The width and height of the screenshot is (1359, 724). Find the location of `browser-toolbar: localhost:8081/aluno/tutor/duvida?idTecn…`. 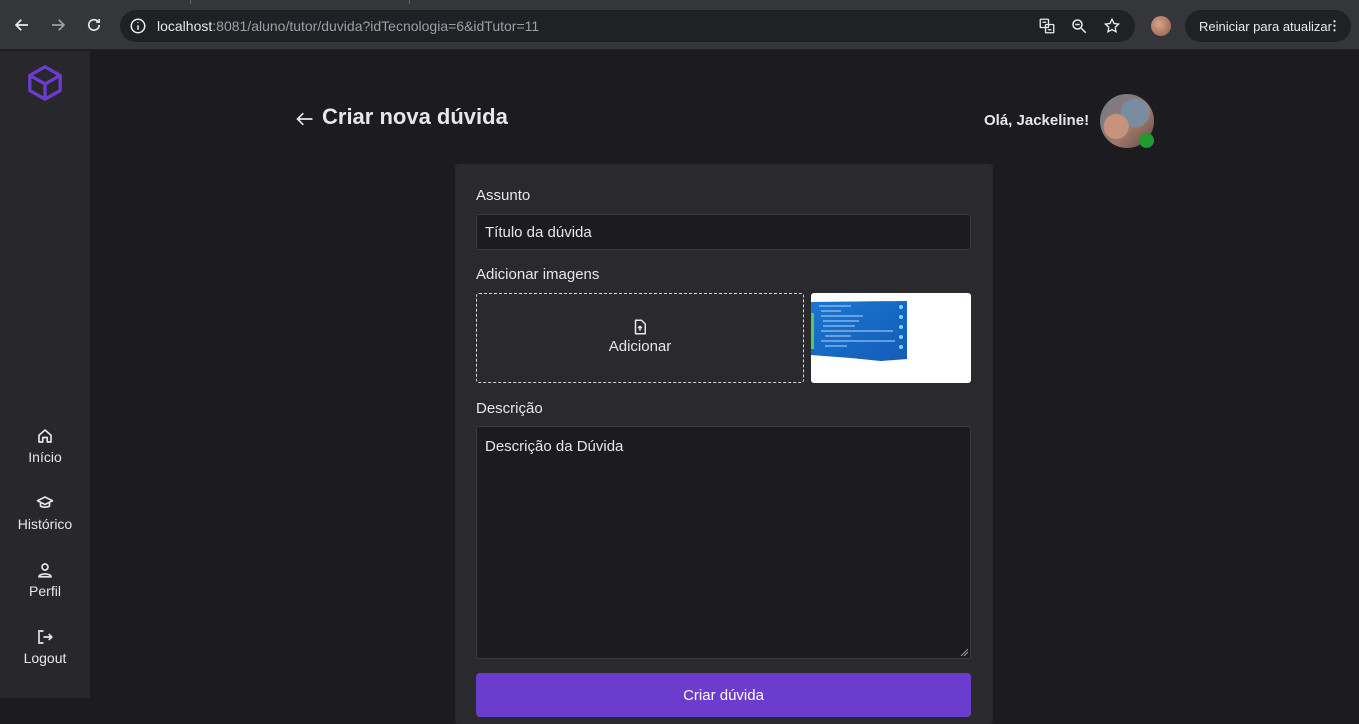

browser-toolbar: localhost:8081/aluno/tutor/duvida?idTecn… is located at coordinates (679, 25).